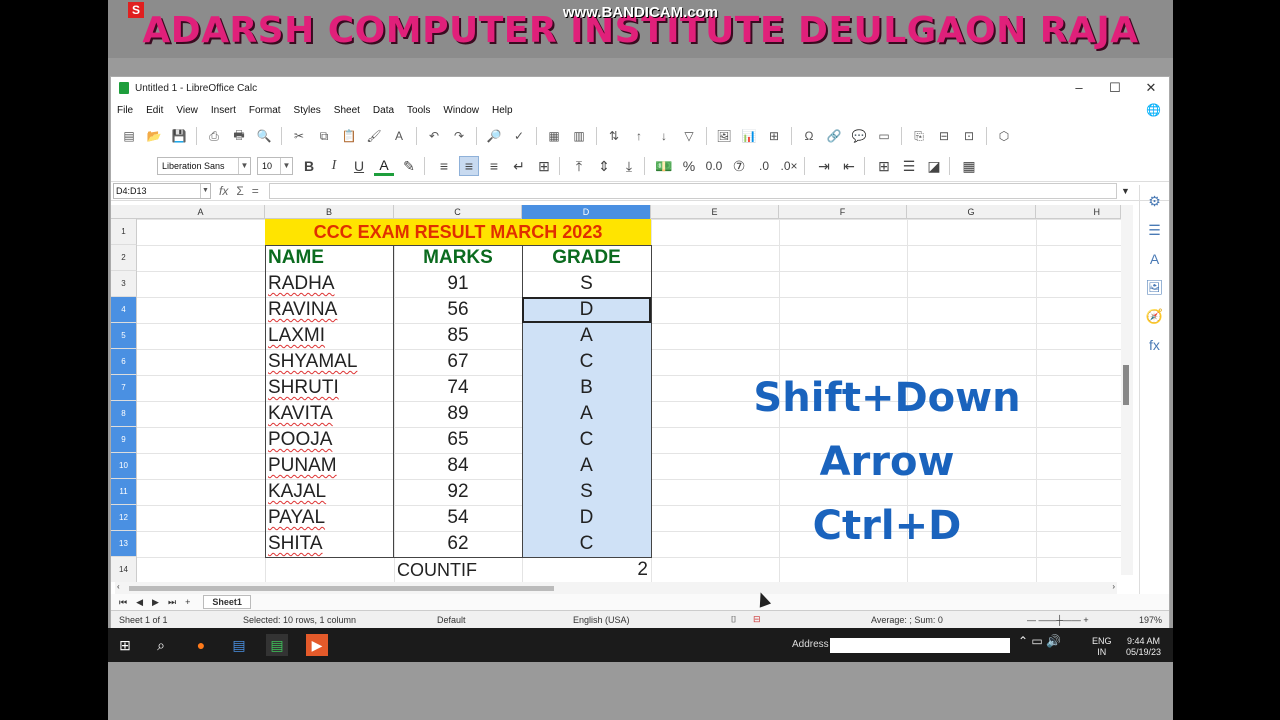 This screenshot has width=1280, height=720. Describe the element at coordinates (214, 136) in the screenshot. I see `export-pdf-icon: ⎙` at that location.